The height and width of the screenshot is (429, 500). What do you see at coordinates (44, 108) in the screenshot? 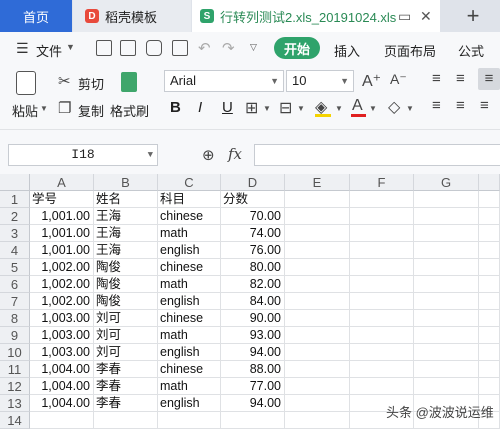
I see `paste-dropdown-icon: ▼` at bounding box center [44, 108].